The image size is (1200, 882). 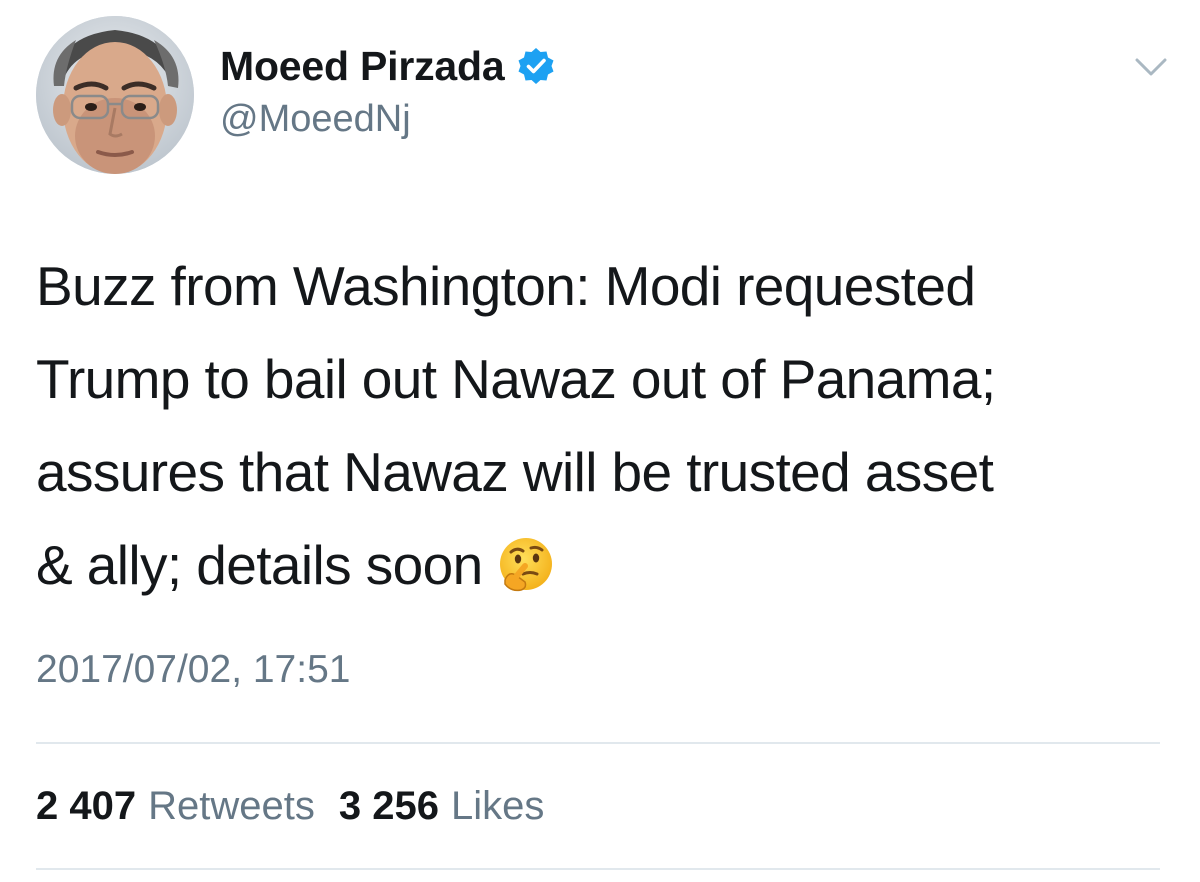 I want to click on likes-label: Likes, so click(x=497, y=806).